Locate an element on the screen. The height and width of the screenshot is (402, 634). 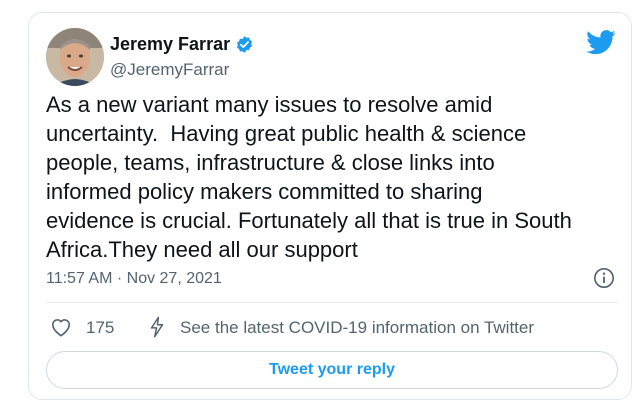
user-handle: @JeremyFarrar is located at coordinates (169, 70).